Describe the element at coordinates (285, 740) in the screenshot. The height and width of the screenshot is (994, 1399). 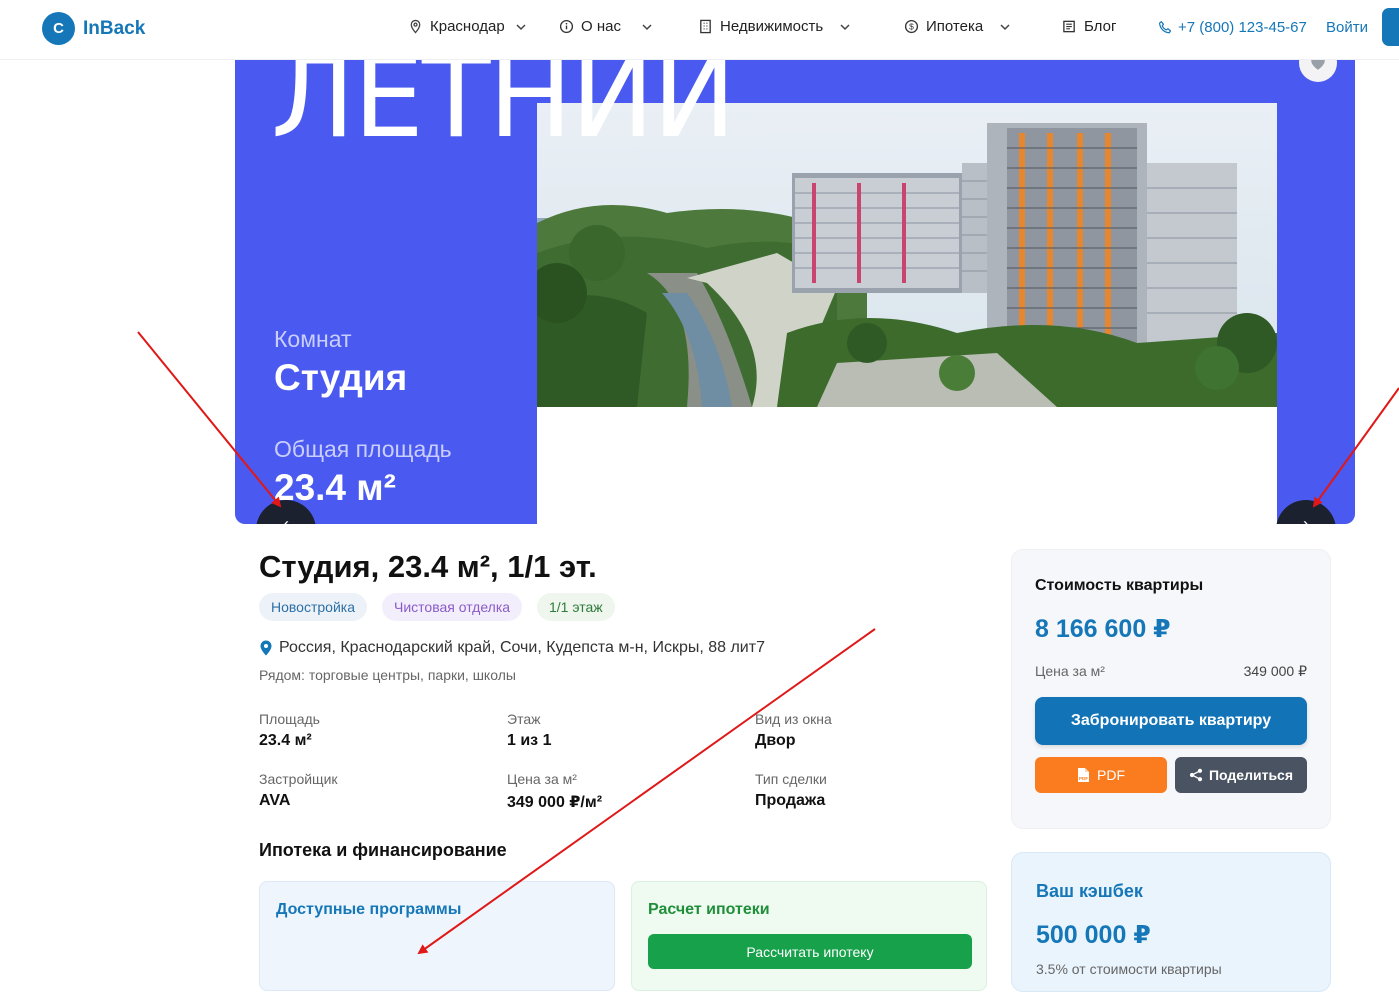
I see `prop-area-value: 23.4 м²` at that location.